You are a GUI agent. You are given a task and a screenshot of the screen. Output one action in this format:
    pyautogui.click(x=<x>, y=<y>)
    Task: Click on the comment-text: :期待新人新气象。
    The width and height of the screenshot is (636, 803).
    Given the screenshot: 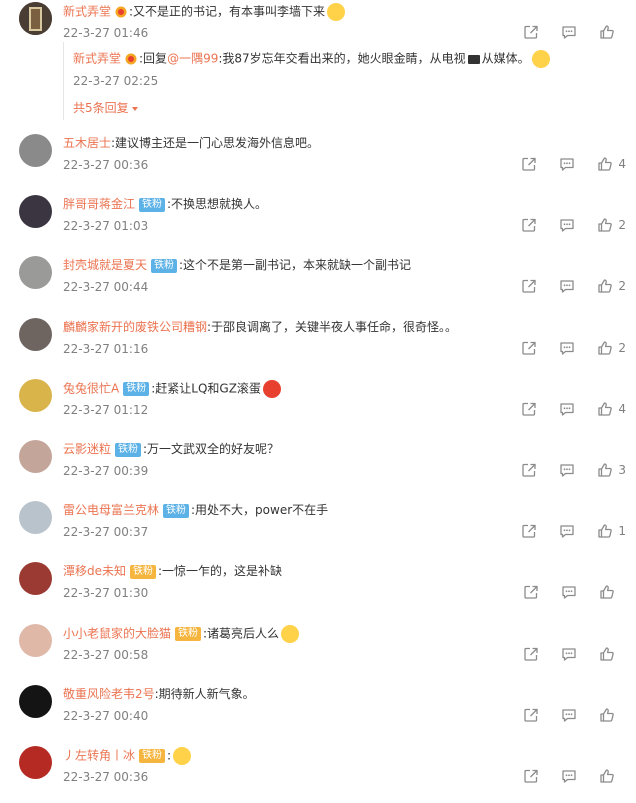 What is the action you would take?
    pyautogui.click(x=204, y=694)
    